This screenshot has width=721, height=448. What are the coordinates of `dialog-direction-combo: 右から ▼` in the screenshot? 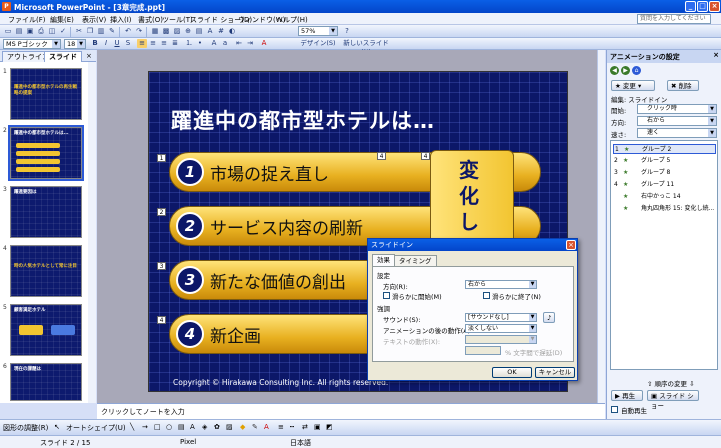 It's located at (501, 284).